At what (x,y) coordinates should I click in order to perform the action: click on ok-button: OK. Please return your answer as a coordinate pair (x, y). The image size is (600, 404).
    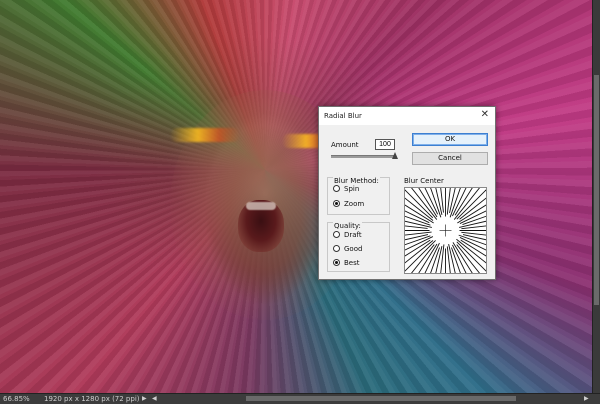
    Looking at the image, I should click on (450, 139).